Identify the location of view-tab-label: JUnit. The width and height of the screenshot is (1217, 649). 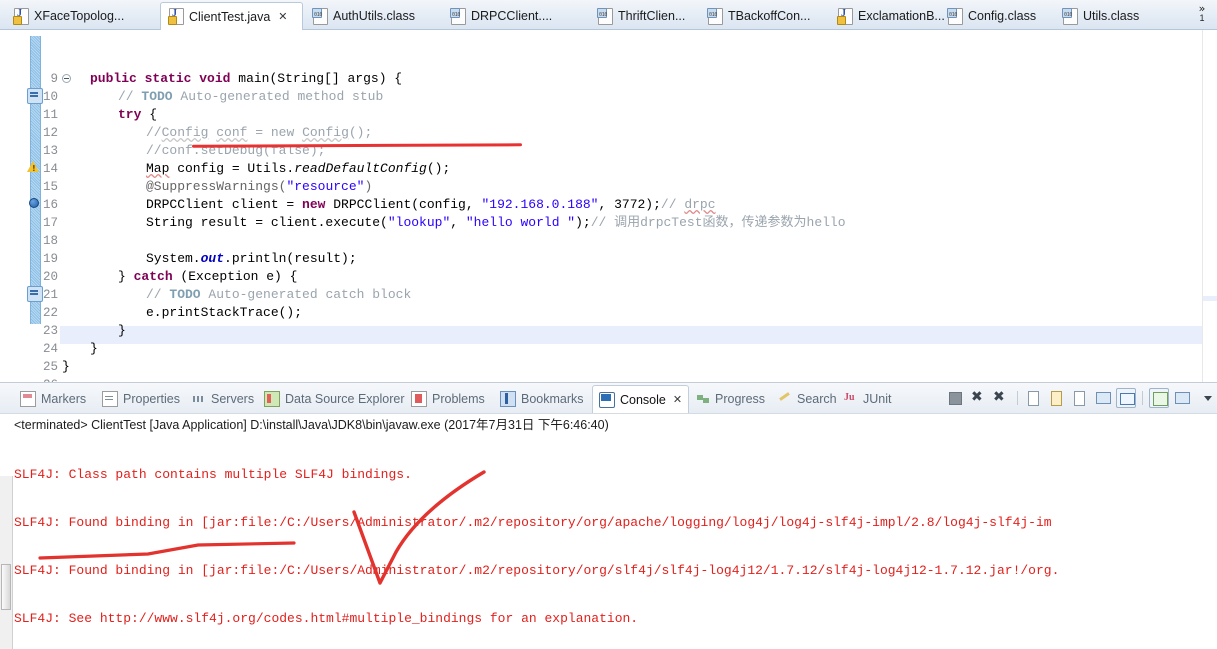
(877, 399).